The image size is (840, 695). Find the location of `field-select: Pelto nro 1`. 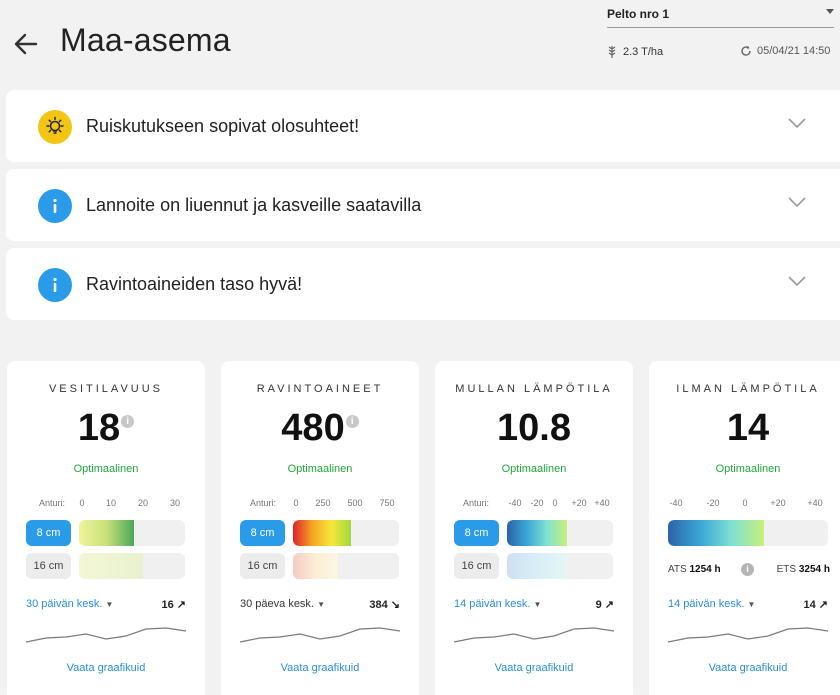

field-select: Pelto nro 1 is located at coordinates (720, 16).